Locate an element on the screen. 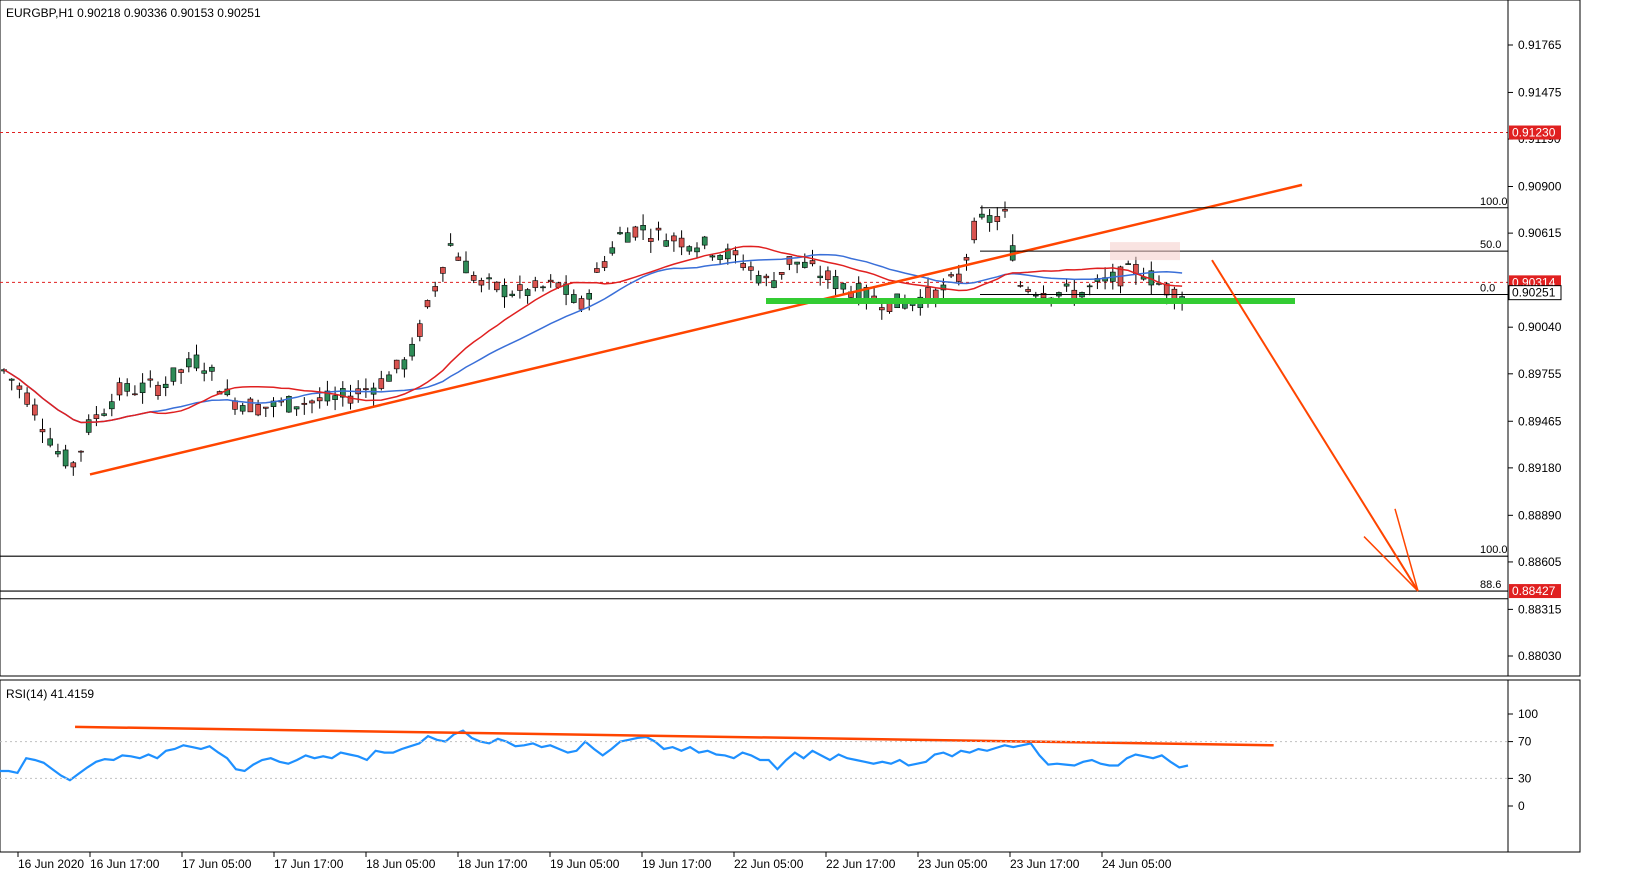 Image resolution: width=1636 pixels, height=877 pixels. y-tick-label: 0.89180 is located at coordinates (1540, 468).